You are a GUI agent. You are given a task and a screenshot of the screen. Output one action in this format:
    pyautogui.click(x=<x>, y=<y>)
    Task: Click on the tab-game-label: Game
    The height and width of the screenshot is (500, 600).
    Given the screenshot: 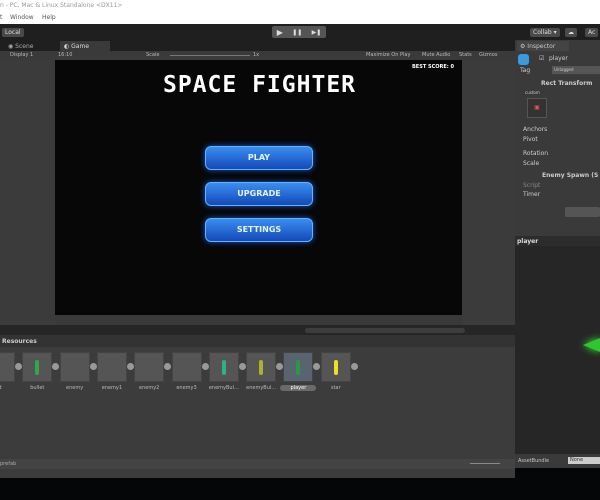 What is the action you would take?
    pyautogui.click(x=80, y=46)
    